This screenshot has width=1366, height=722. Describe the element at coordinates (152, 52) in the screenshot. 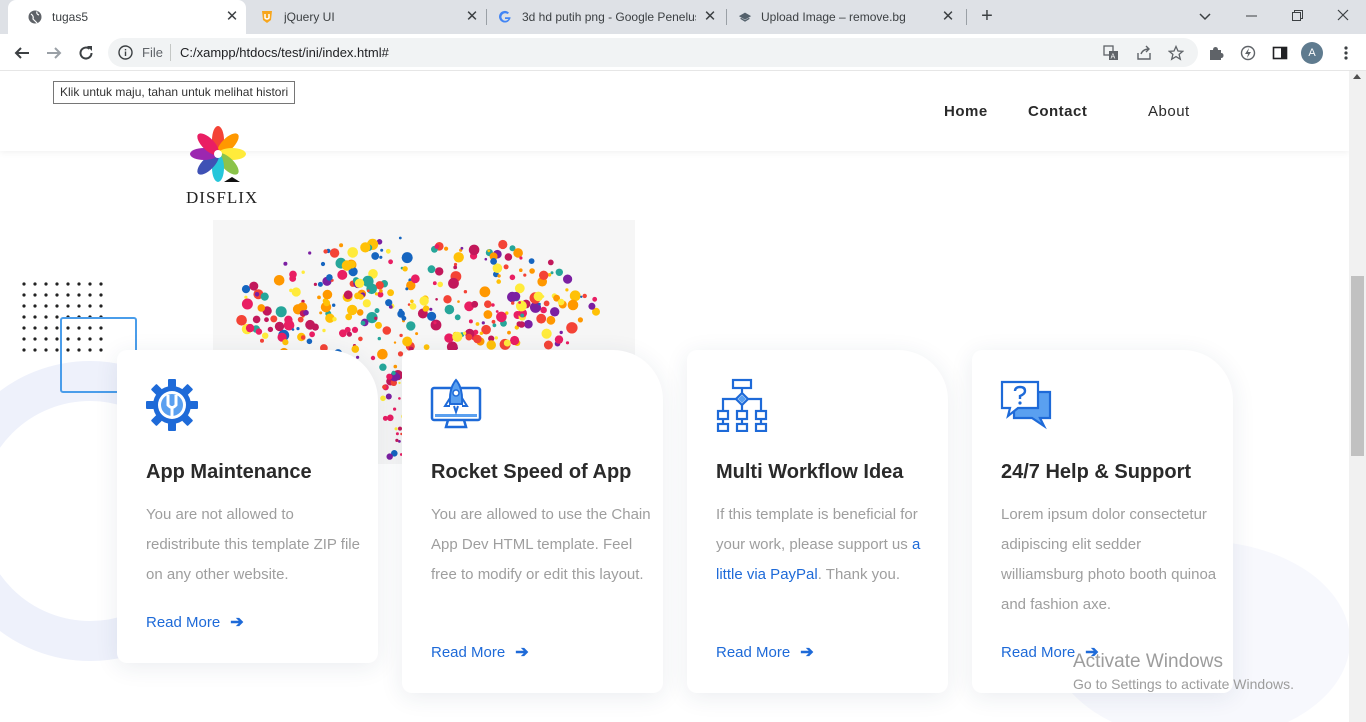

I see `scheme-label: File` at that location.